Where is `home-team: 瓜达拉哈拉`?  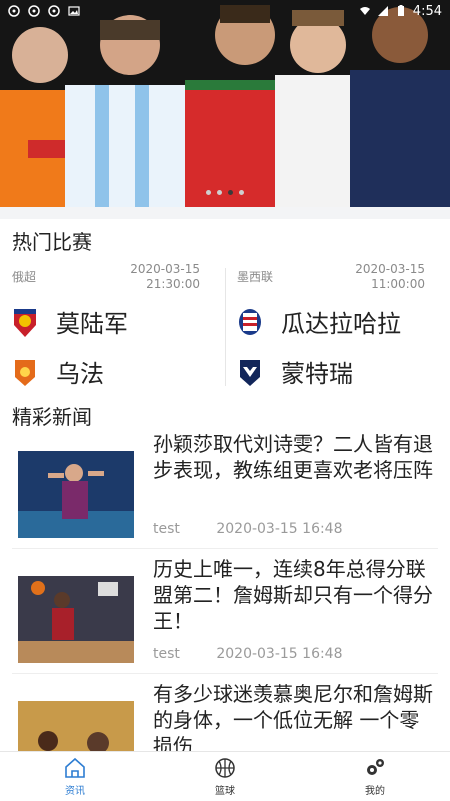 home-team: 瓜达拉哈拉 is located at coordinates (319, 321).